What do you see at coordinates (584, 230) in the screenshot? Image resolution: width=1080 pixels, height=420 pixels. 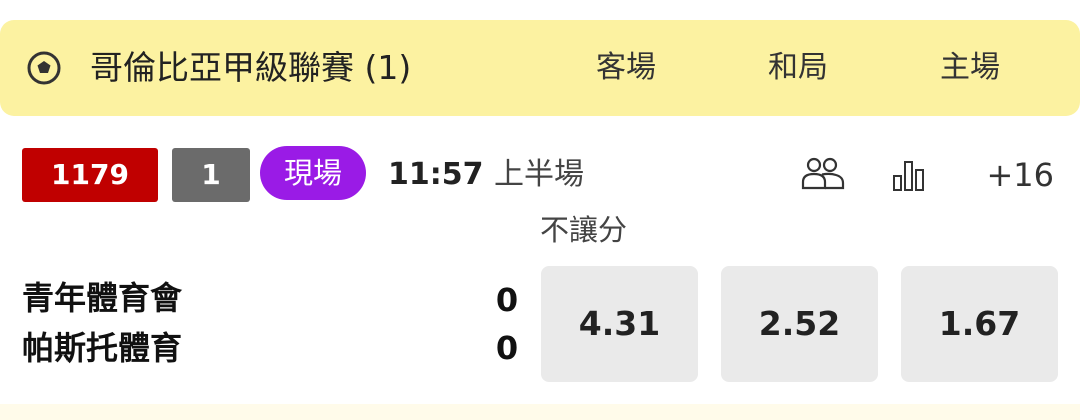 I see `market-label: 不讓分` at bounding box center [584, 230].